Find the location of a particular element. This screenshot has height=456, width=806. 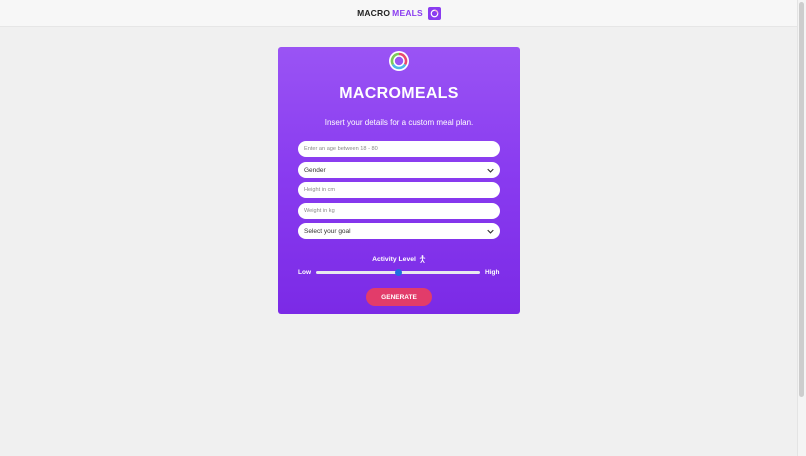

scrollbar-thumb is located at coordinates (801, 199).